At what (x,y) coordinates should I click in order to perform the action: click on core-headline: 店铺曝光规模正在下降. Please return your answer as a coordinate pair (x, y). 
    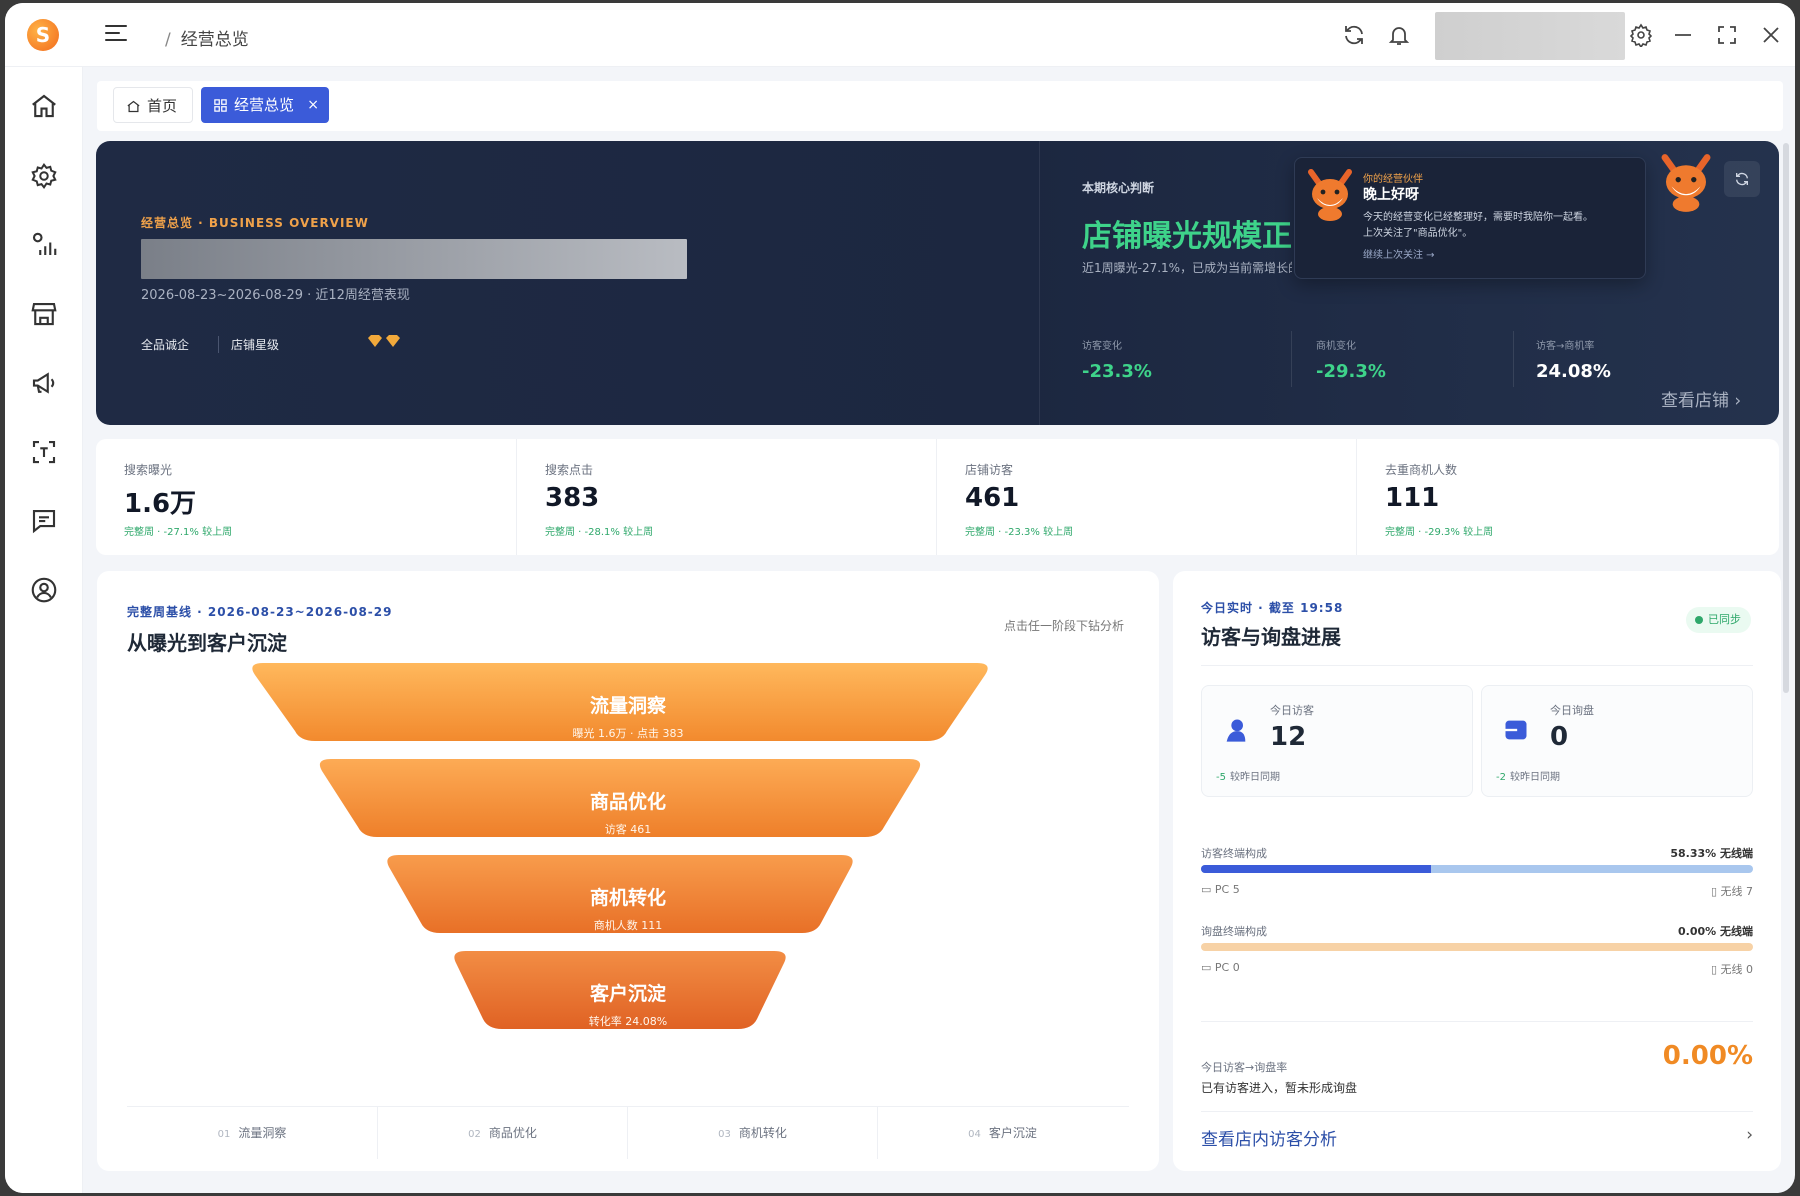
    Looking at the image, I should click on (1187, 236).